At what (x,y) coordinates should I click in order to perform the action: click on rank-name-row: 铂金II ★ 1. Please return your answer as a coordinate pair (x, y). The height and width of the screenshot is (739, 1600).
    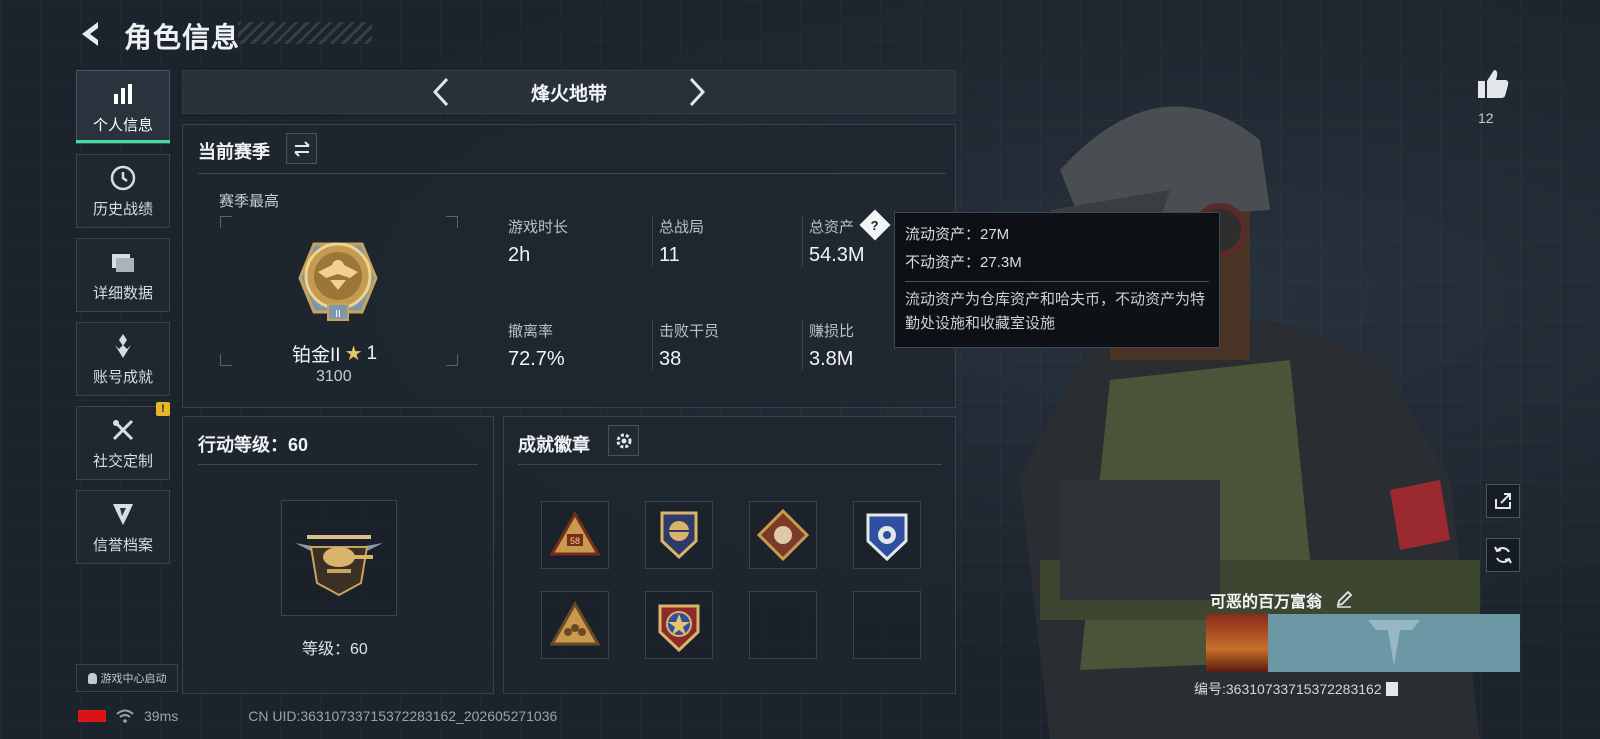
    Looking at the image, I should click on (334, 353).